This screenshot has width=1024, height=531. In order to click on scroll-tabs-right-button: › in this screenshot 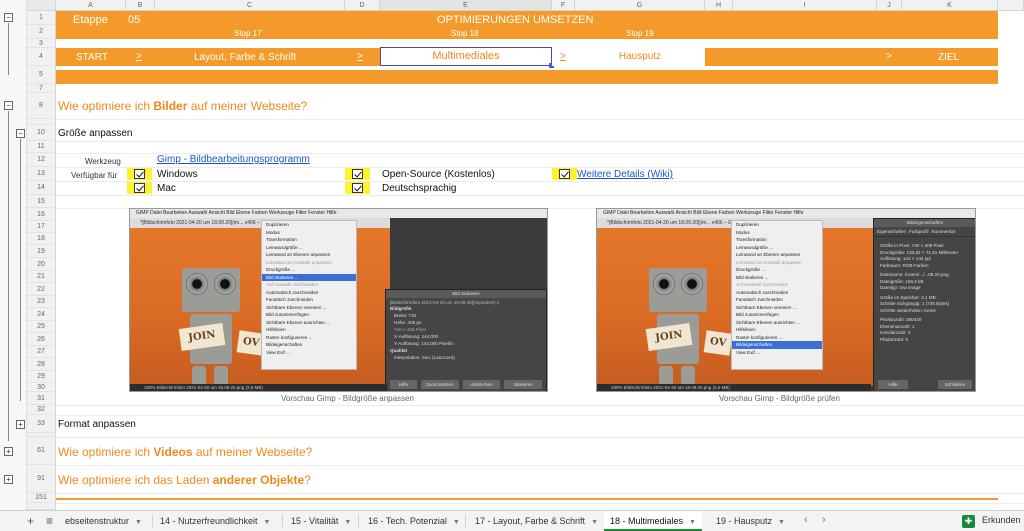, I will do `click(824, 520)`.